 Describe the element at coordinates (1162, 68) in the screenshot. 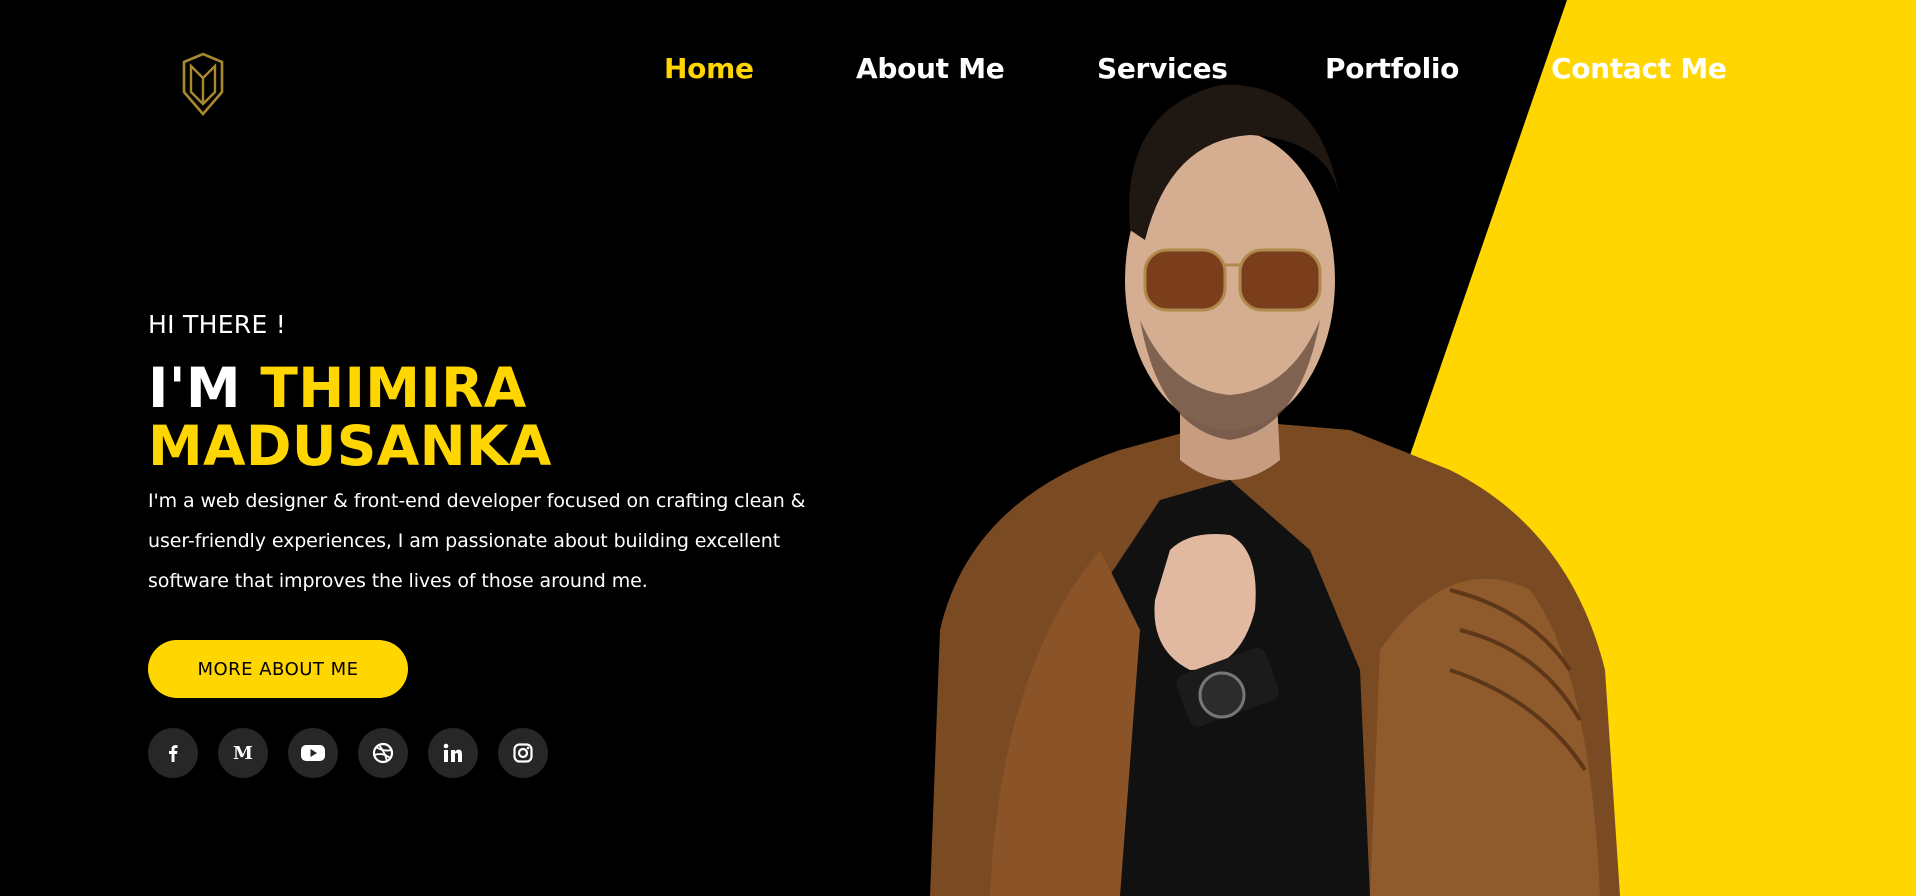

I see `nav-services: Services` at that location.